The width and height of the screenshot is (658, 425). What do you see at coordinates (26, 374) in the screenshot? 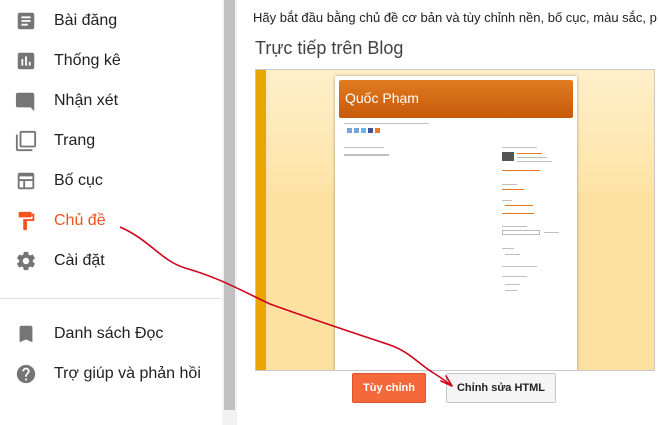
I see `help-icon` at bounding box center [26, 374].